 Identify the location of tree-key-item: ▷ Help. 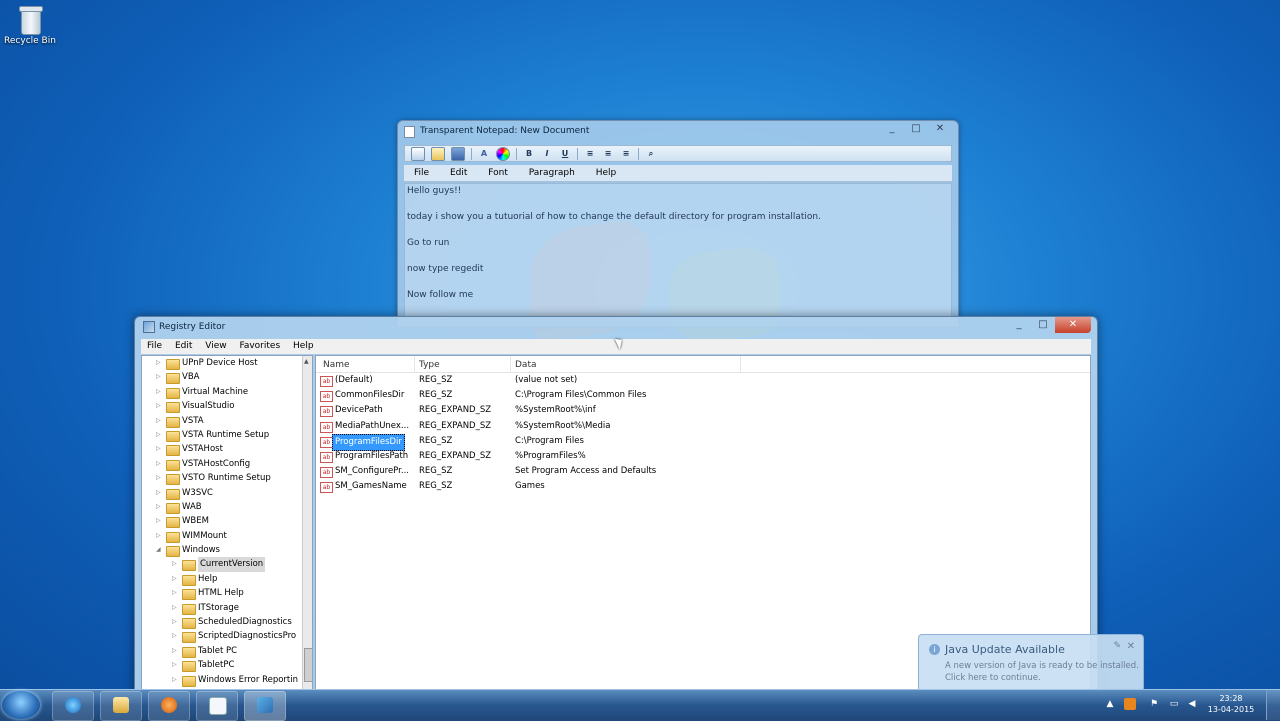
(227, 579).